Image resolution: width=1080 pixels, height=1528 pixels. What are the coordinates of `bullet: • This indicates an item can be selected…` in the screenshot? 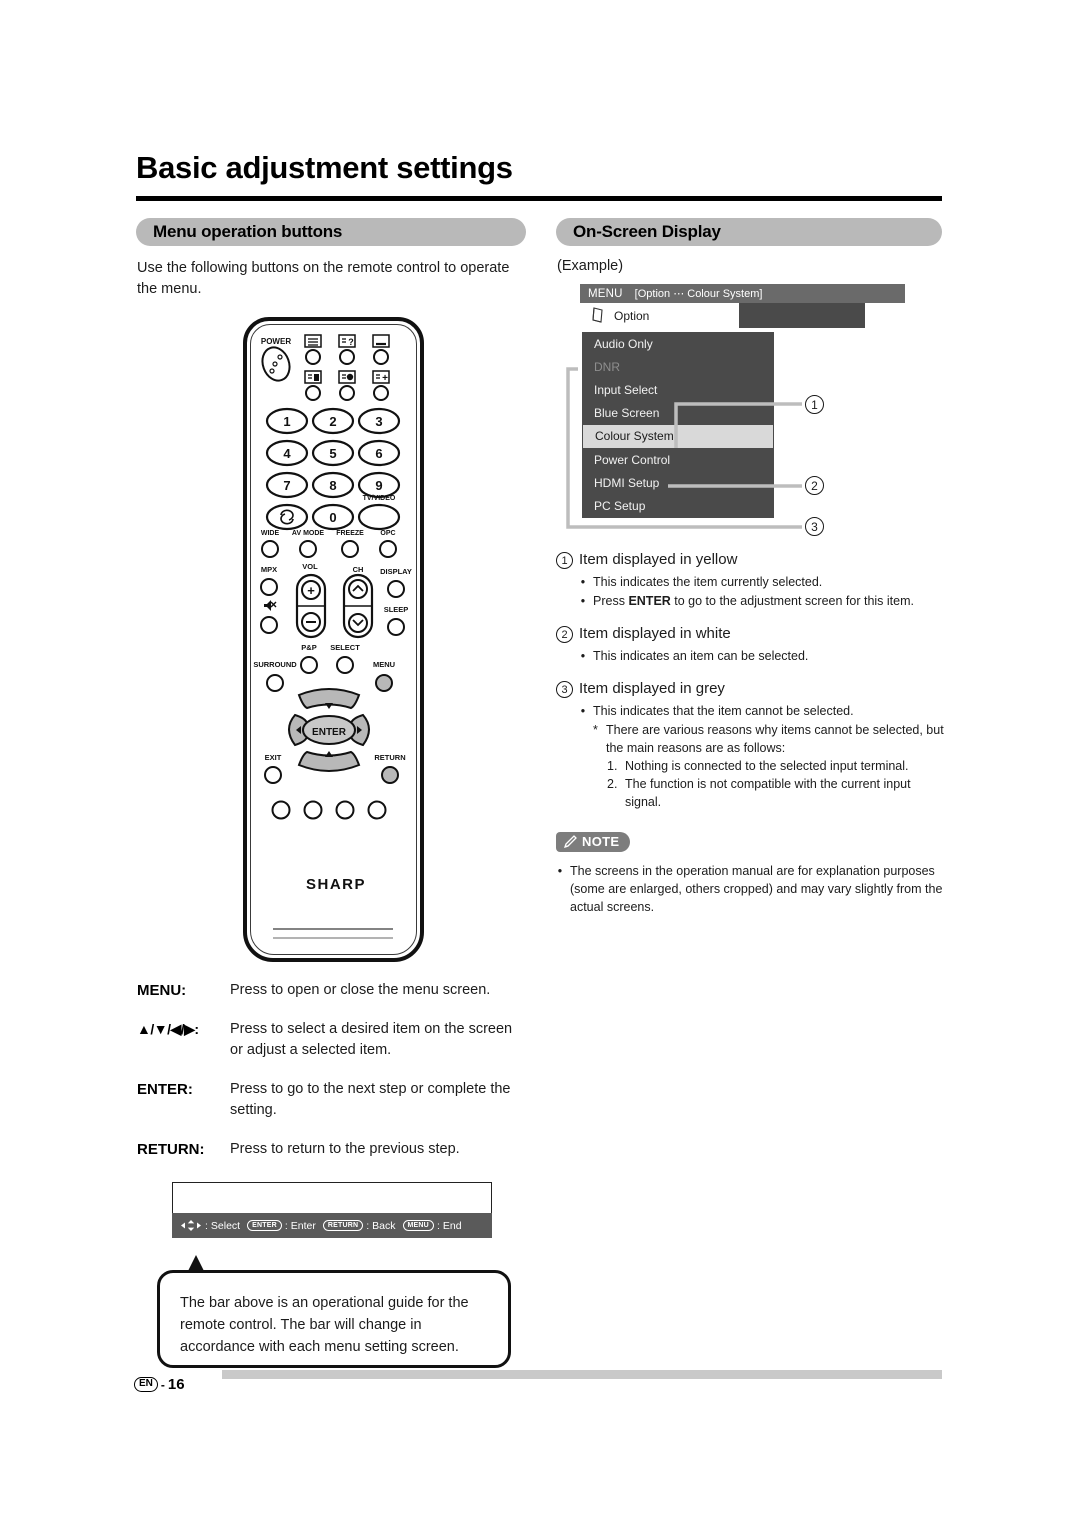 It's located at (762, 656).